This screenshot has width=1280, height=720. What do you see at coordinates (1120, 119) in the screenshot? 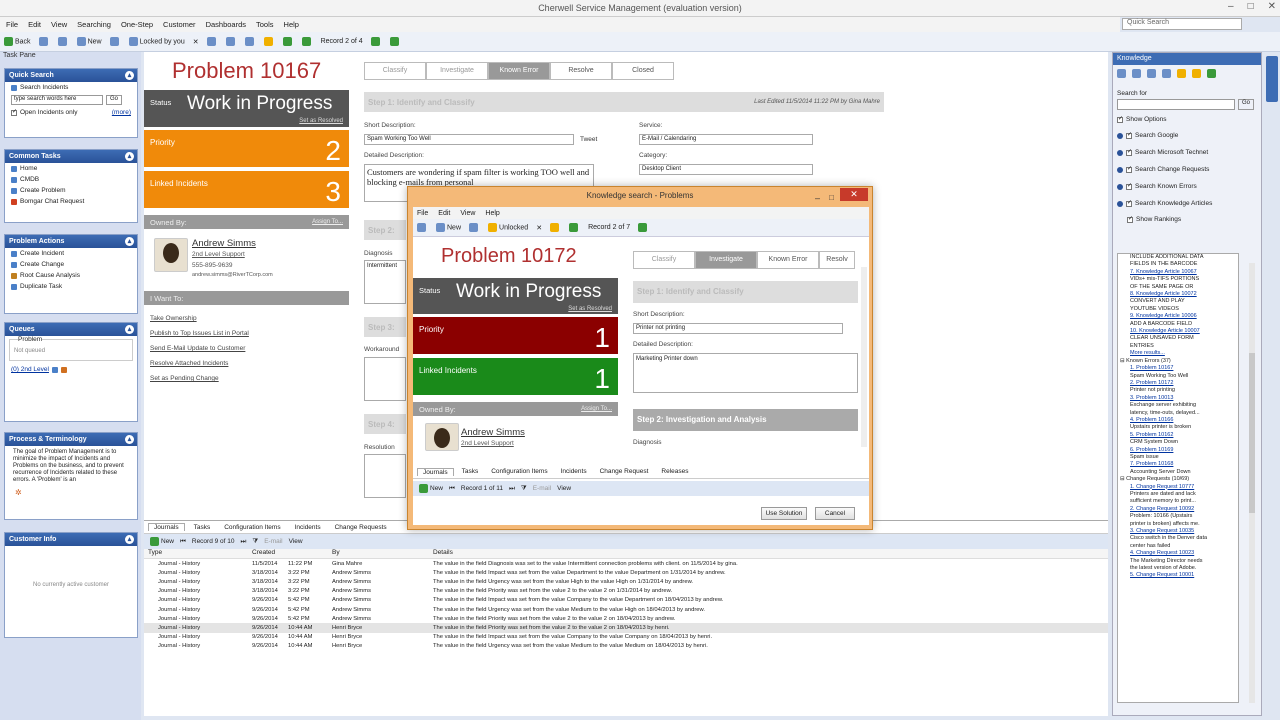
I see `show-options-checkbox` at bounding box center [1120, 119].